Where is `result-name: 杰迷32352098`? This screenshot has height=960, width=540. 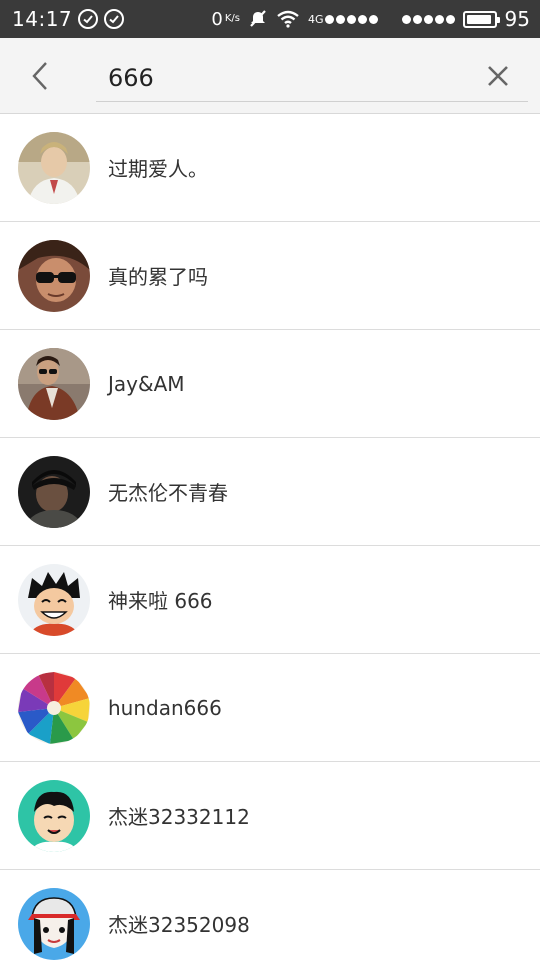
result-name: 杰迷32352098 is located at coordinates (179, 925).